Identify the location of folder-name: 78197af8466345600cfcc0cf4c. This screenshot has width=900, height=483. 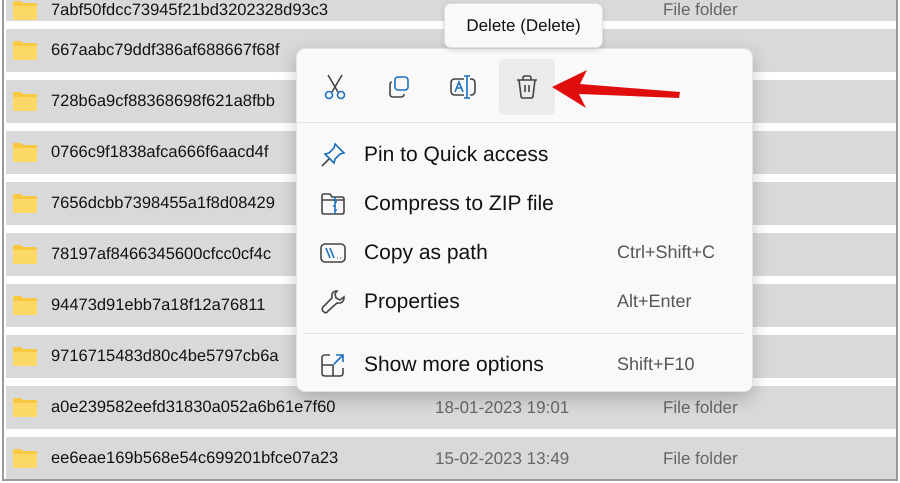
(161, 254).